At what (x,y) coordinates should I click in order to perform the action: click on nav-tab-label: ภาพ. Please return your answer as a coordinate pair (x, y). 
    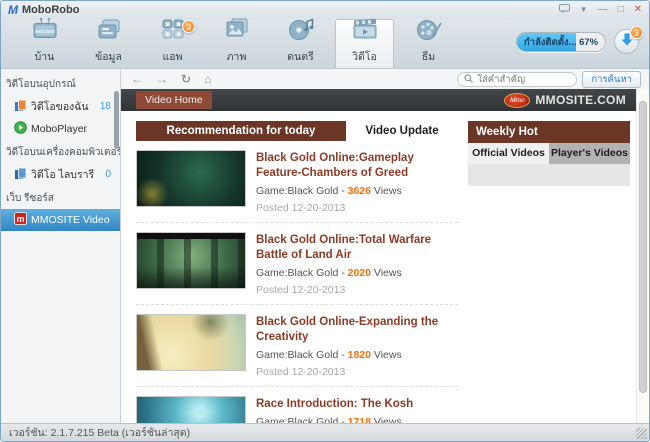
    Looking at the image, I should click on (236, 57).